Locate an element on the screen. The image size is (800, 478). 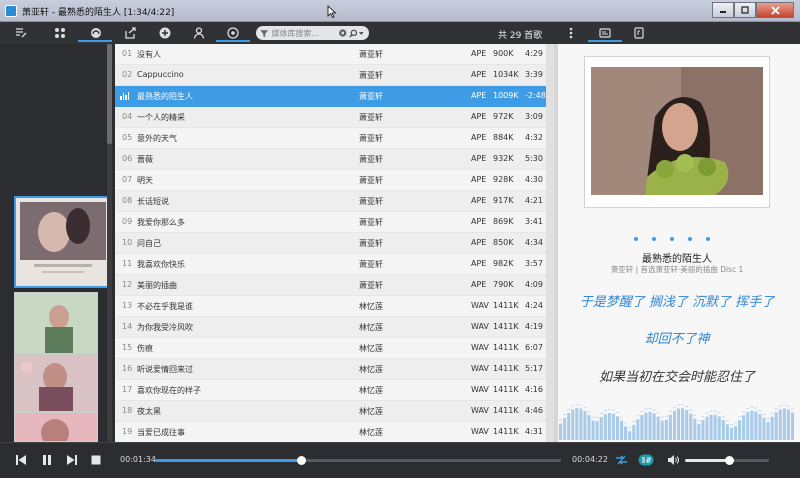
minimize-button is located at coordinates (723, 10).